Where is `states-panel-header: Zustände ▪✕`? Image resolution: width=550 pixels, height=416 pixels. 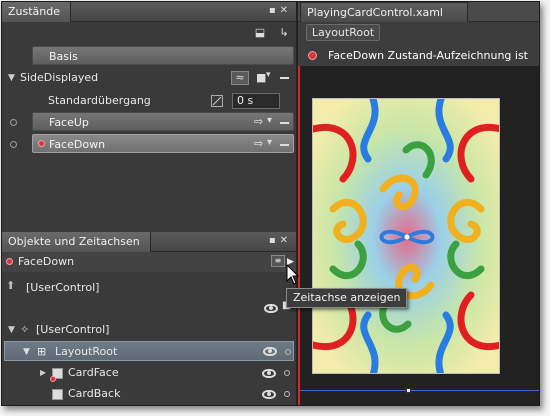
states-panel-header: Zustände ▪✕ is located at coordinates (149, 12).